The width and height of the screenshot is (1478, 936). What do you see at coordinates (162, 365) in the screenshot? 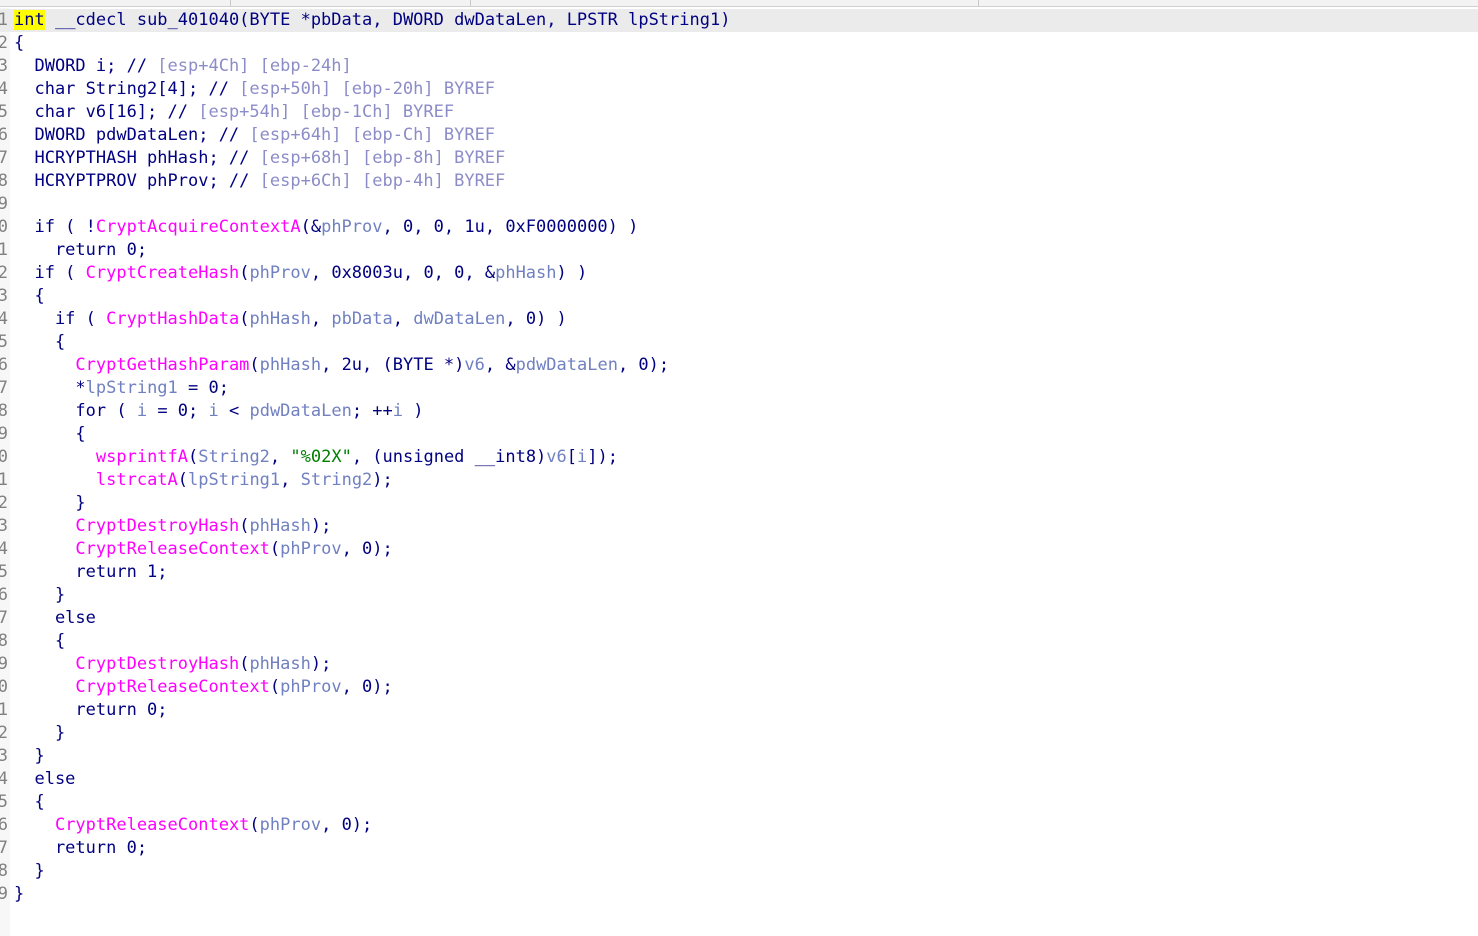
I see `code-token: CryptGetHashParam` at bounding box center [162, 365].